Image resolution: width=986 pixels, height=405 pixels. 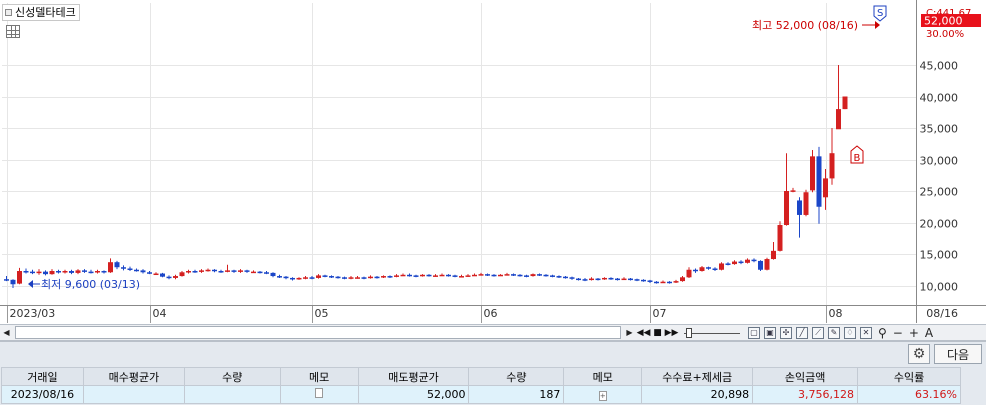 What do you see at coordinates (770, 332) in the screenshot?
I see `copy-window-icon: ▣` at bounding box center [770, 332].